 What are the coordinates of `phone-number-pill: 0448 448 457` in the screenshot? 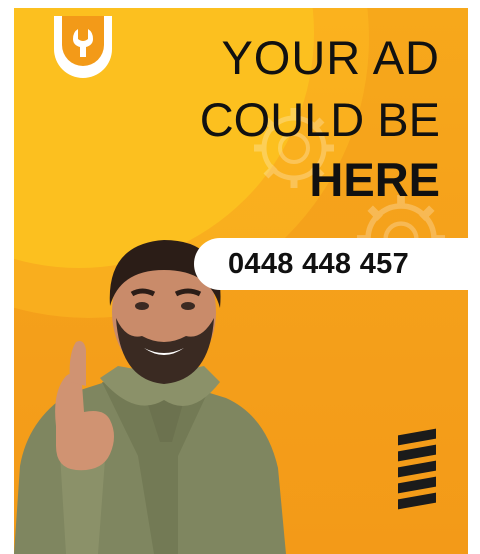 It's located at (331, 264).